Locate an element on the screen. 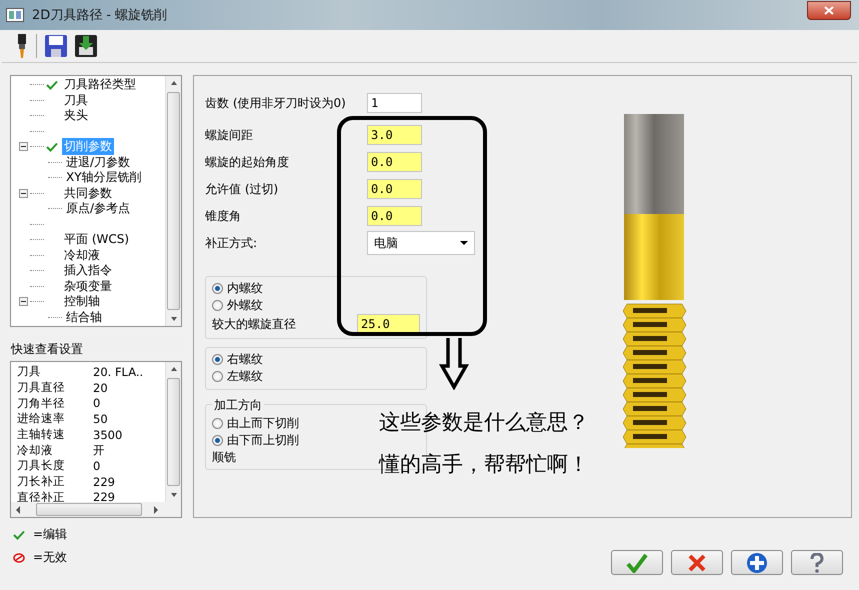 This screenshot has width=859, height=590. help-icon is located at coordinates (817, 562).